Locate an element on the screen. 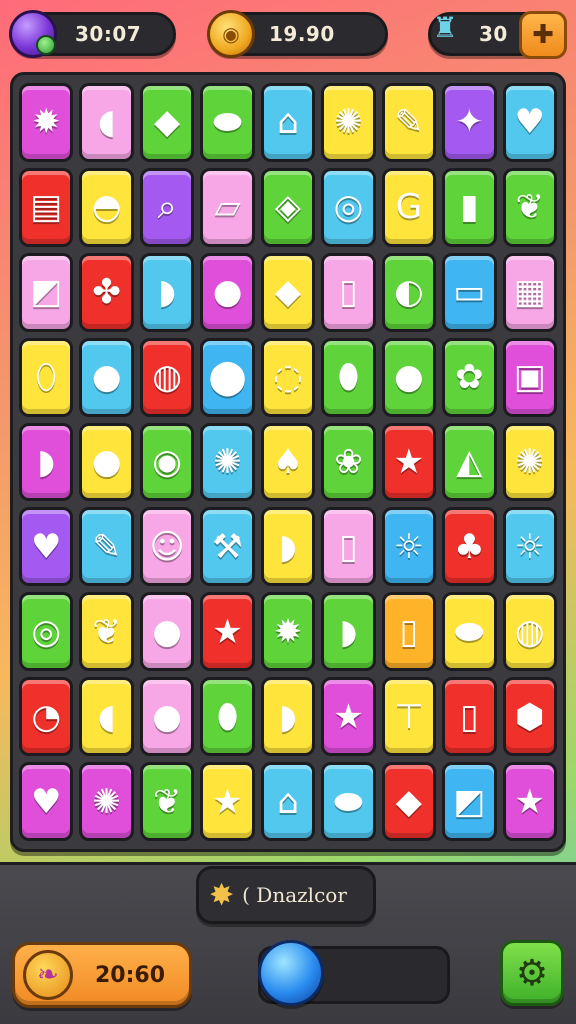  tile-smile: ☺ is located at coordinates (167, 547).